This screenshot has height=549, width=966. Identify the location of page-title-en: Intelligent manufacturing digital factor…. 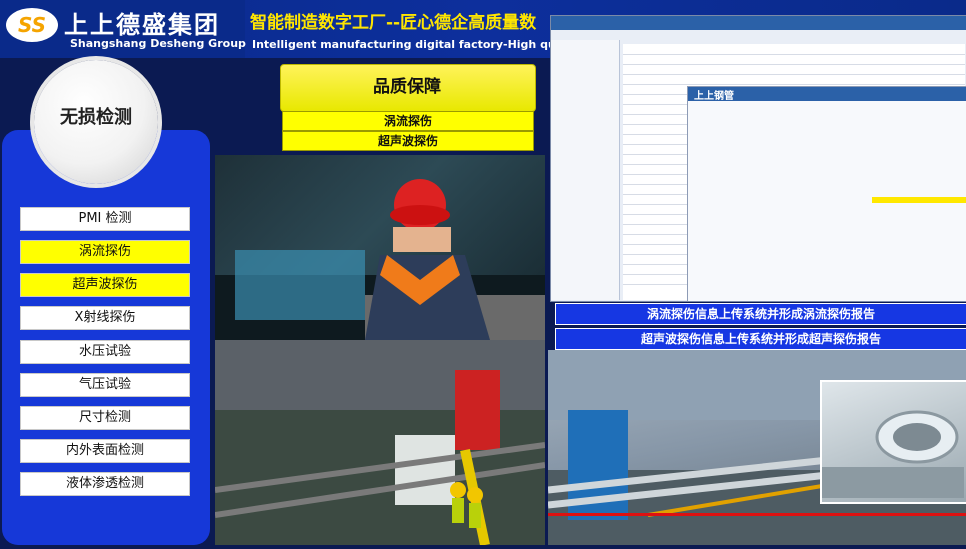
(401, 44).